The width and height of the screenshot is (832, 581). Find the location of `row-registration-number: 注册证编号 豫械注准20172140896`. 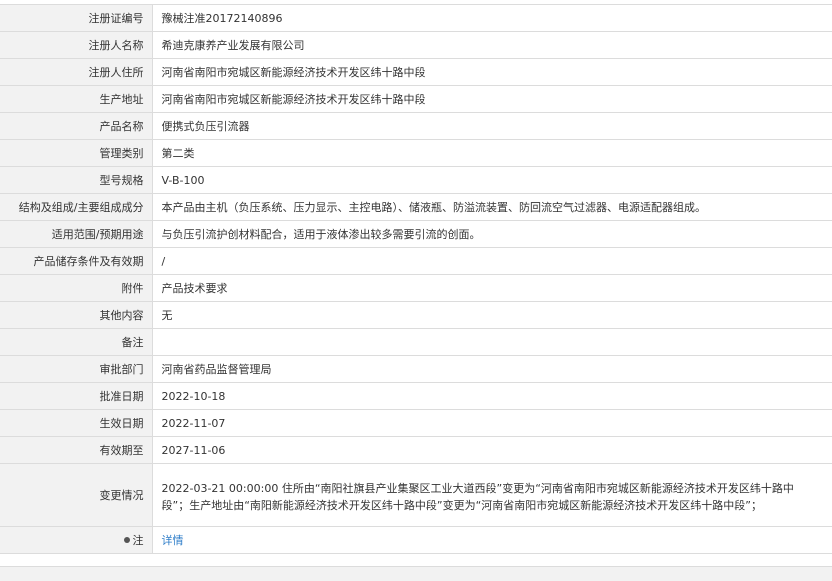

row-registration-number: 注册证编号 豫械注准20172140896 is located at coordinates (416, 18).